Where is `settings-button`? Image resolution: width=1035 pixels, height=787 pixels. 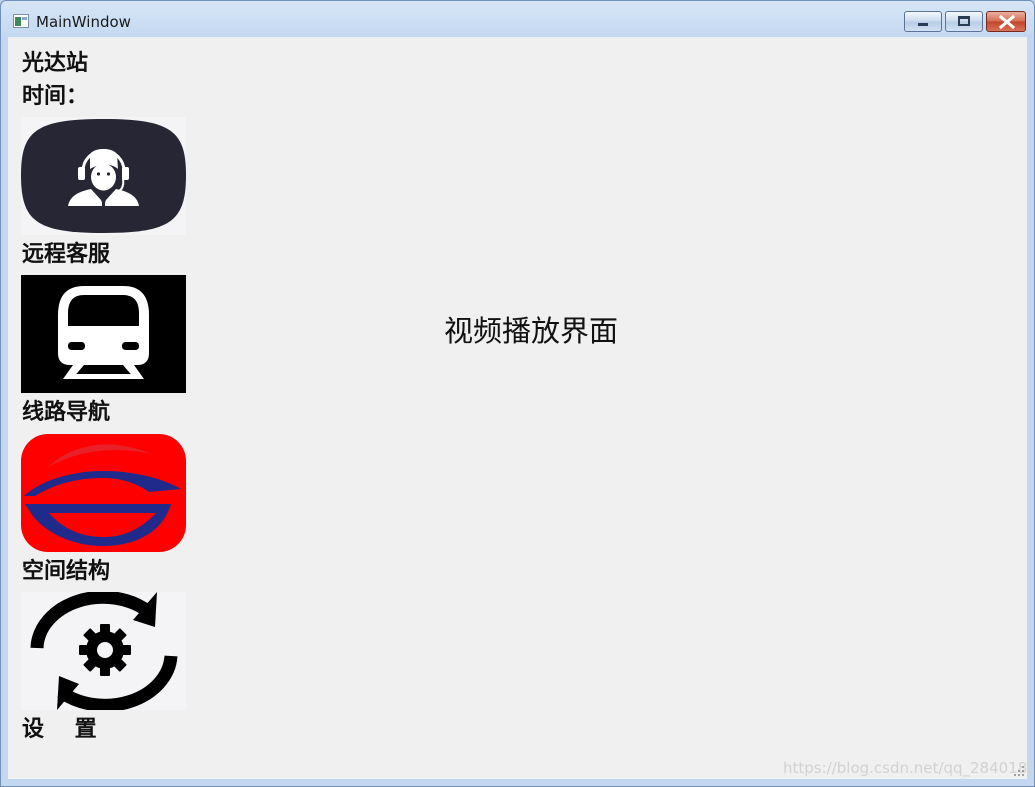 settings-button is located at coordinates (103, 651).